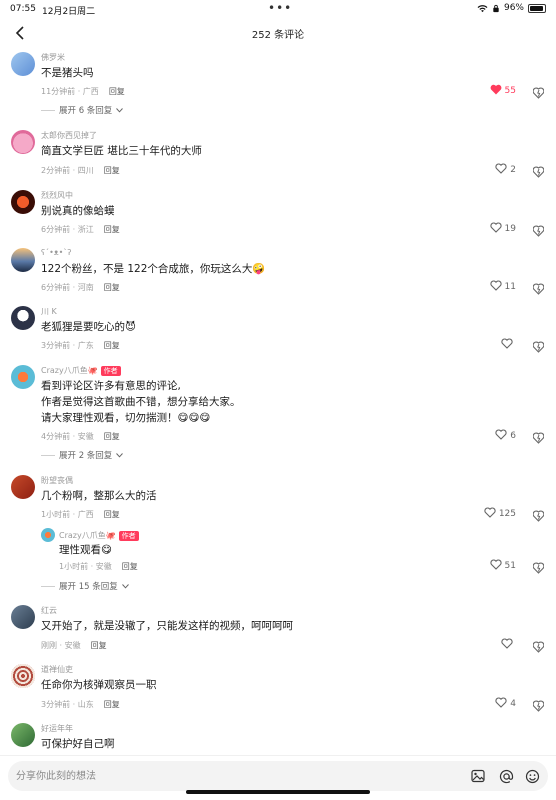  I want to click on lock-icon, so click(496, 8).